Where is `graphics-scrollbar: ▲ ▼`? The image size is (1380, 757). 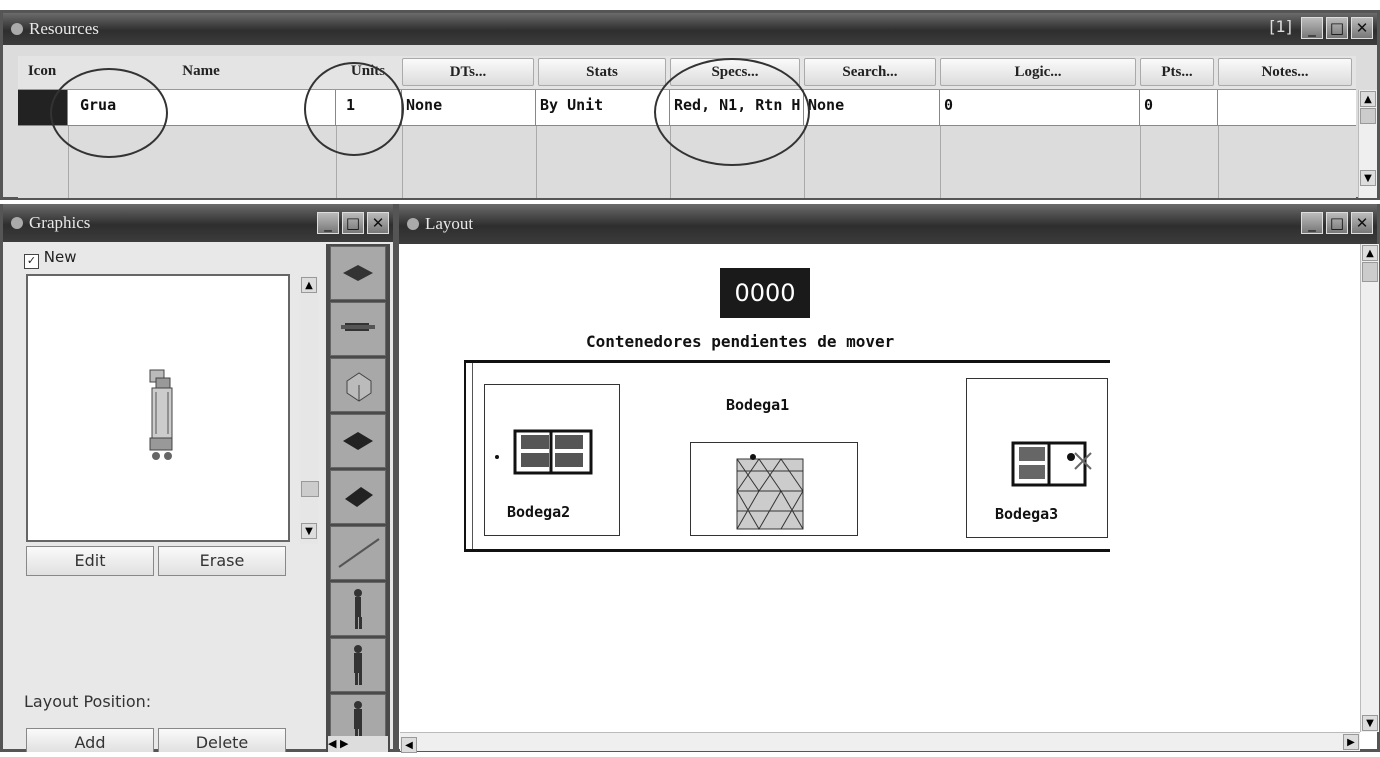
graphics-scrollbar: ▲ ▼ is located at coordinates (309, 410).